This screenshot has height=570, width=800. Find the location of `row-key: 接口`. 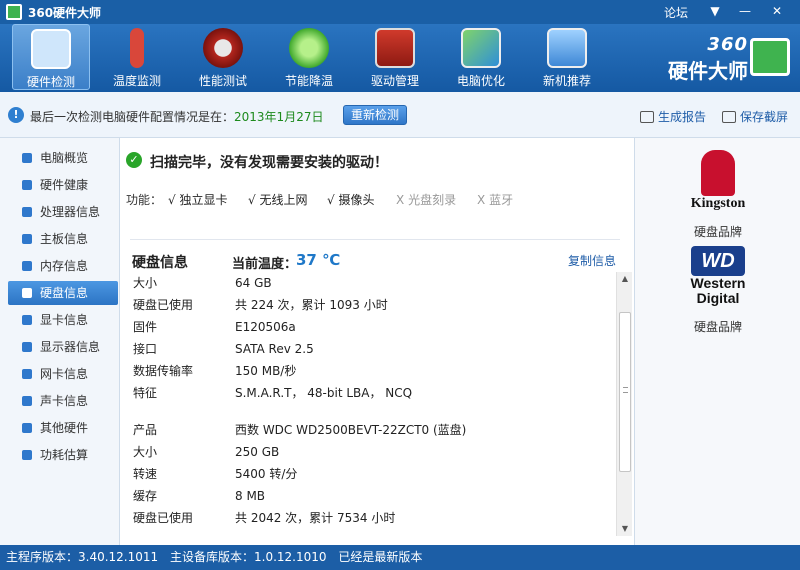

row-key: 接口 is located at coordinates (145, 349).